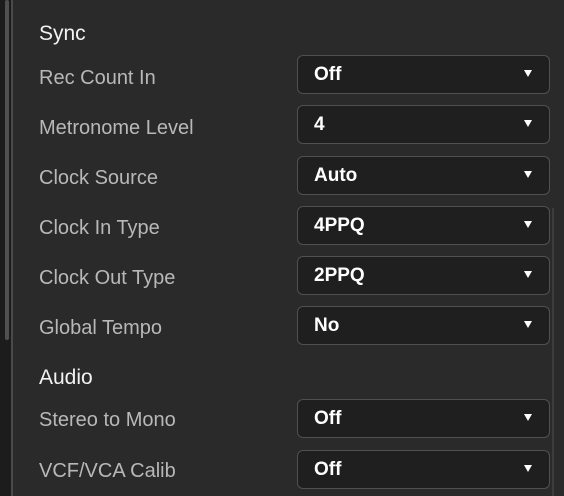  What do you see at coordinates (116, 128) in the screenshot?
I see `label-metronome-level: Metronome Level` at bounding box center [116, 128].